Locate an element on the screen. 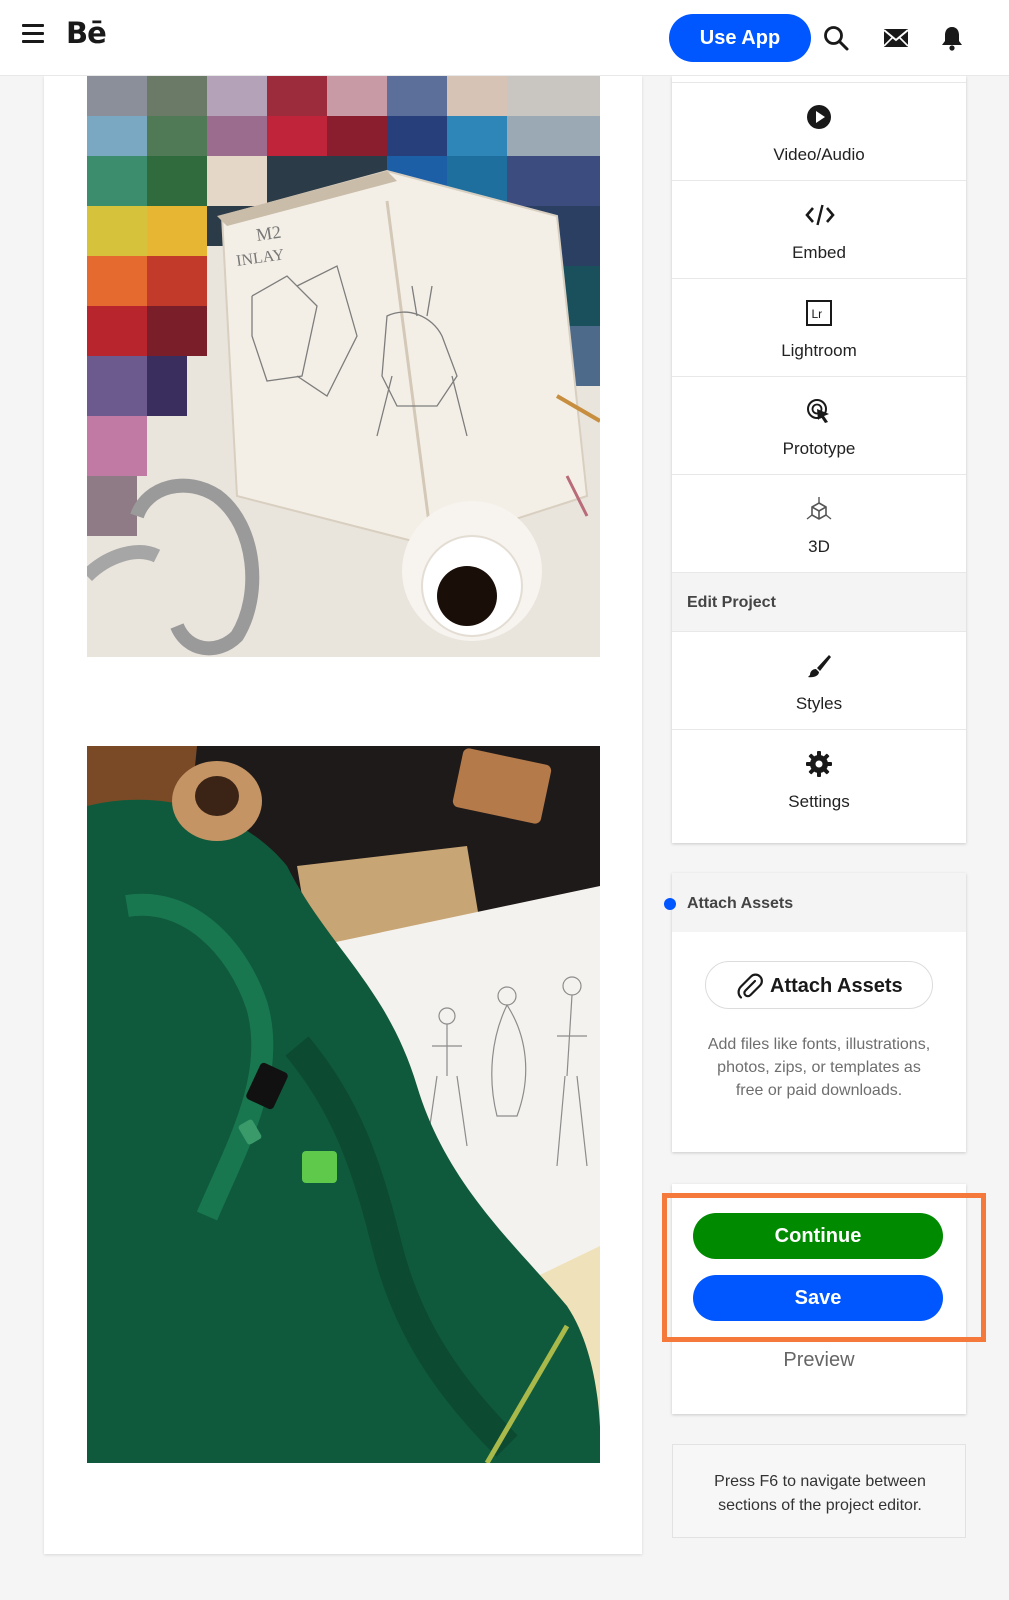  play-icon is located at coordinates (819, 117).